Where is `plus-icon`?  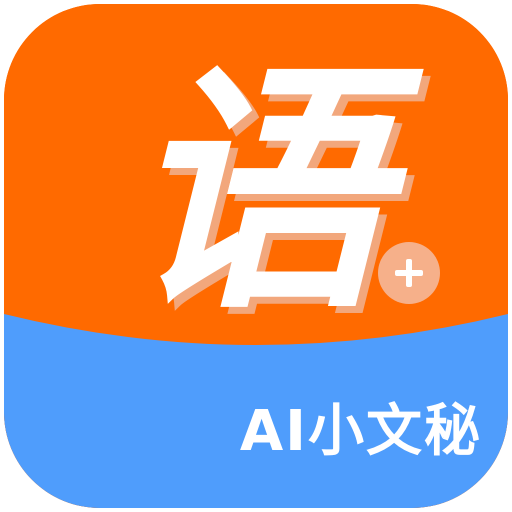
plus-icon is located at coordinates (409, 273).